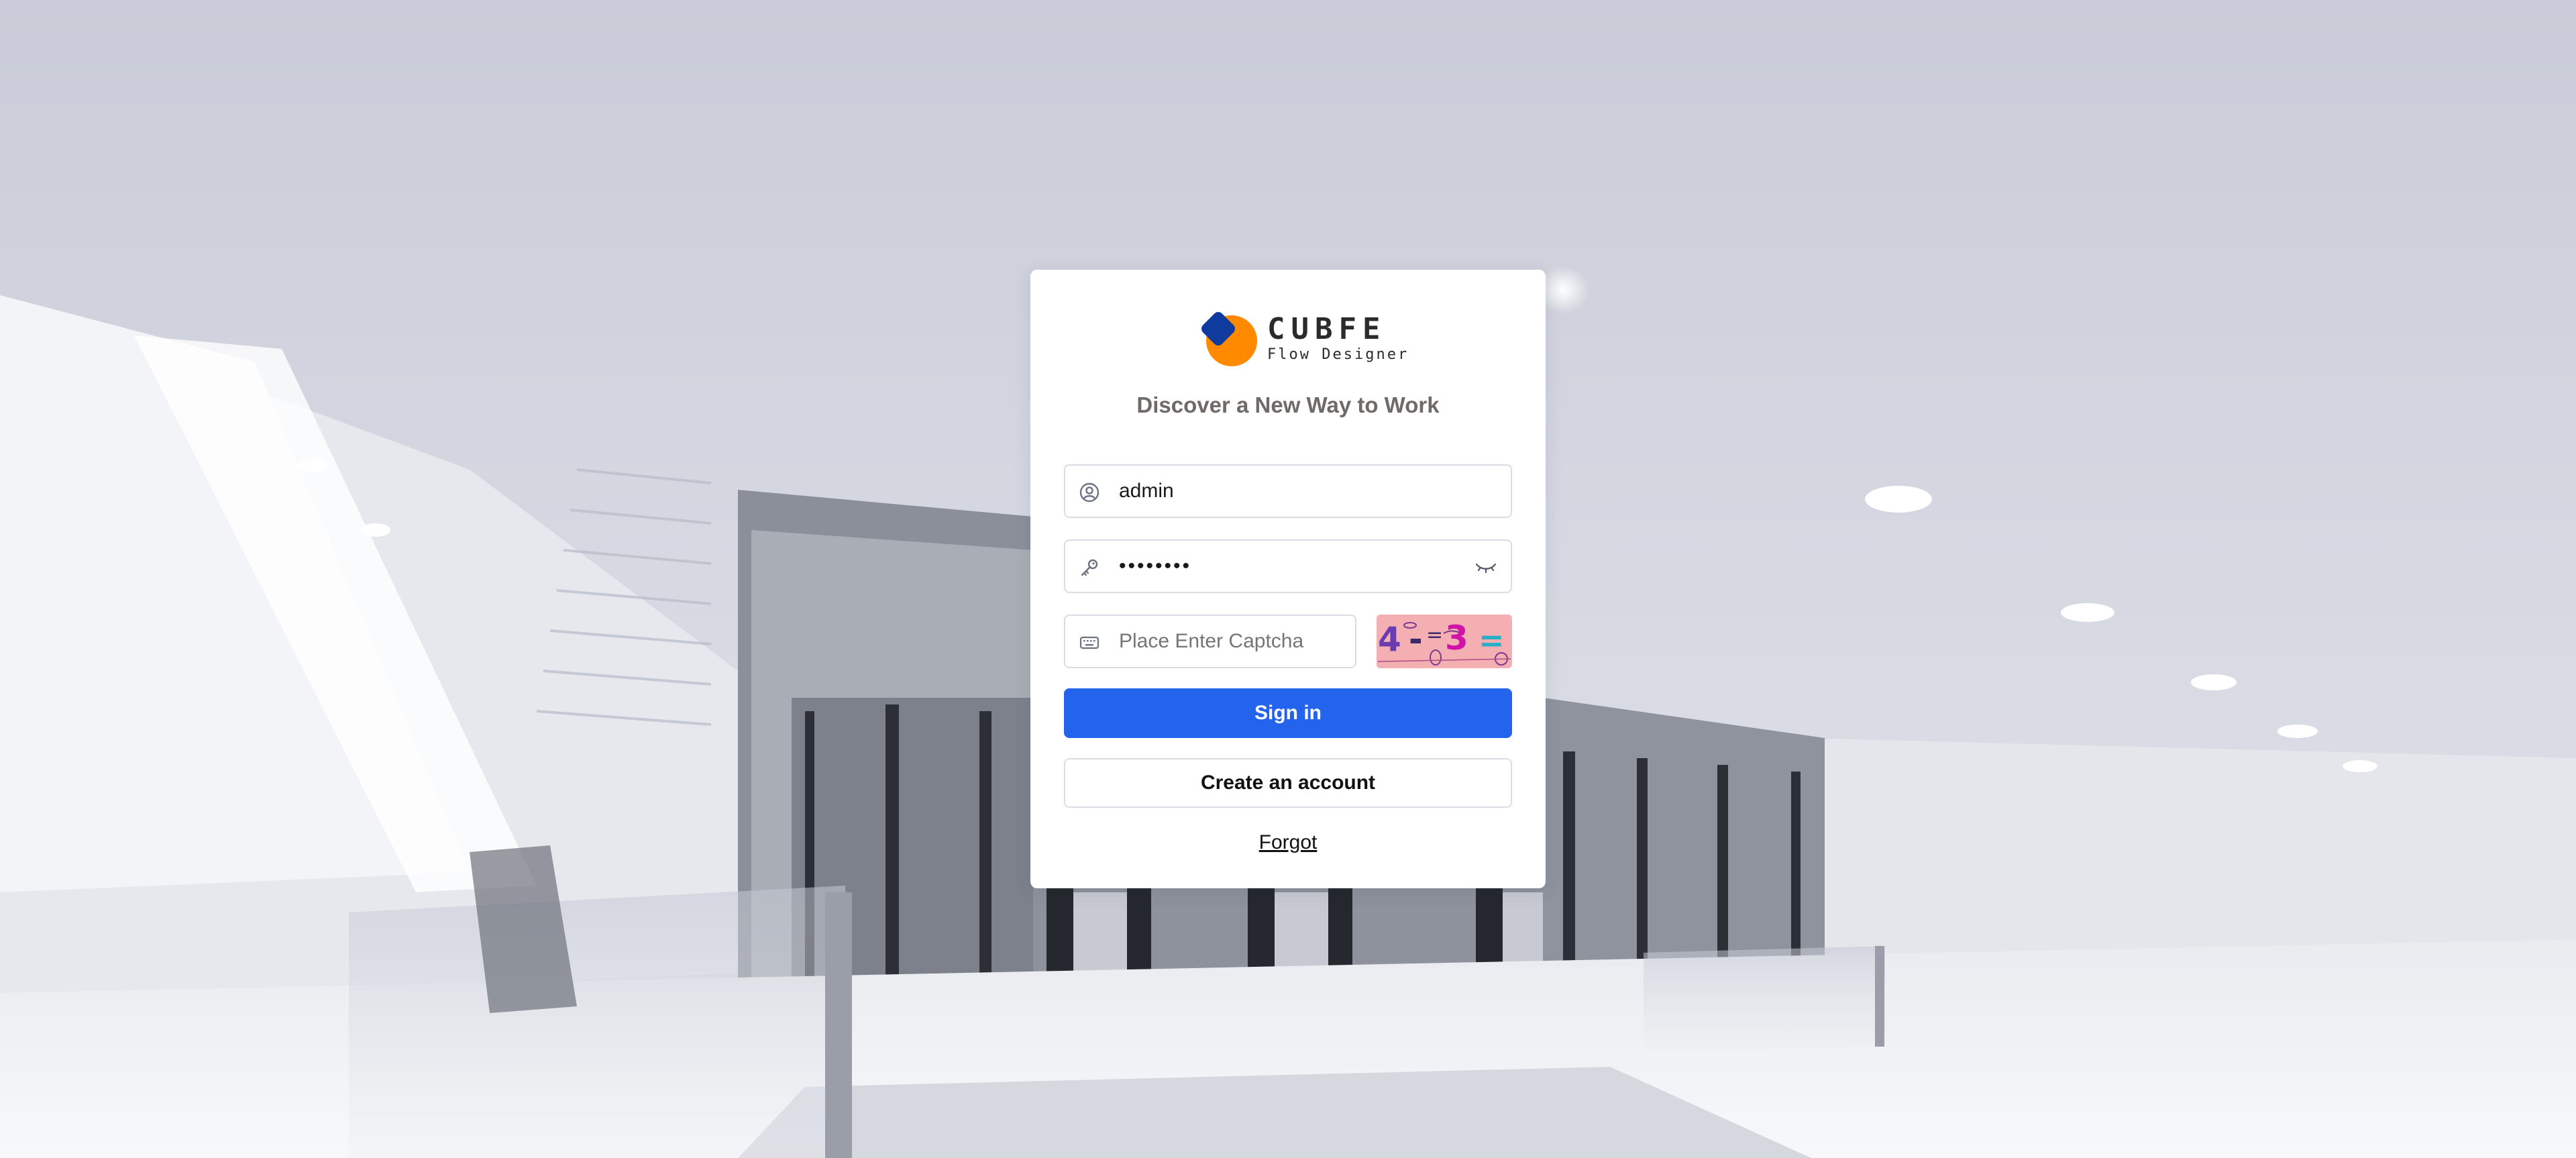 The height and width of the screenshot is (1158, 2576). What do you see at coordinates (1280, 566) in the screenshot?
I see `password-input: ••••••••` at bounding box center [1280, 566].